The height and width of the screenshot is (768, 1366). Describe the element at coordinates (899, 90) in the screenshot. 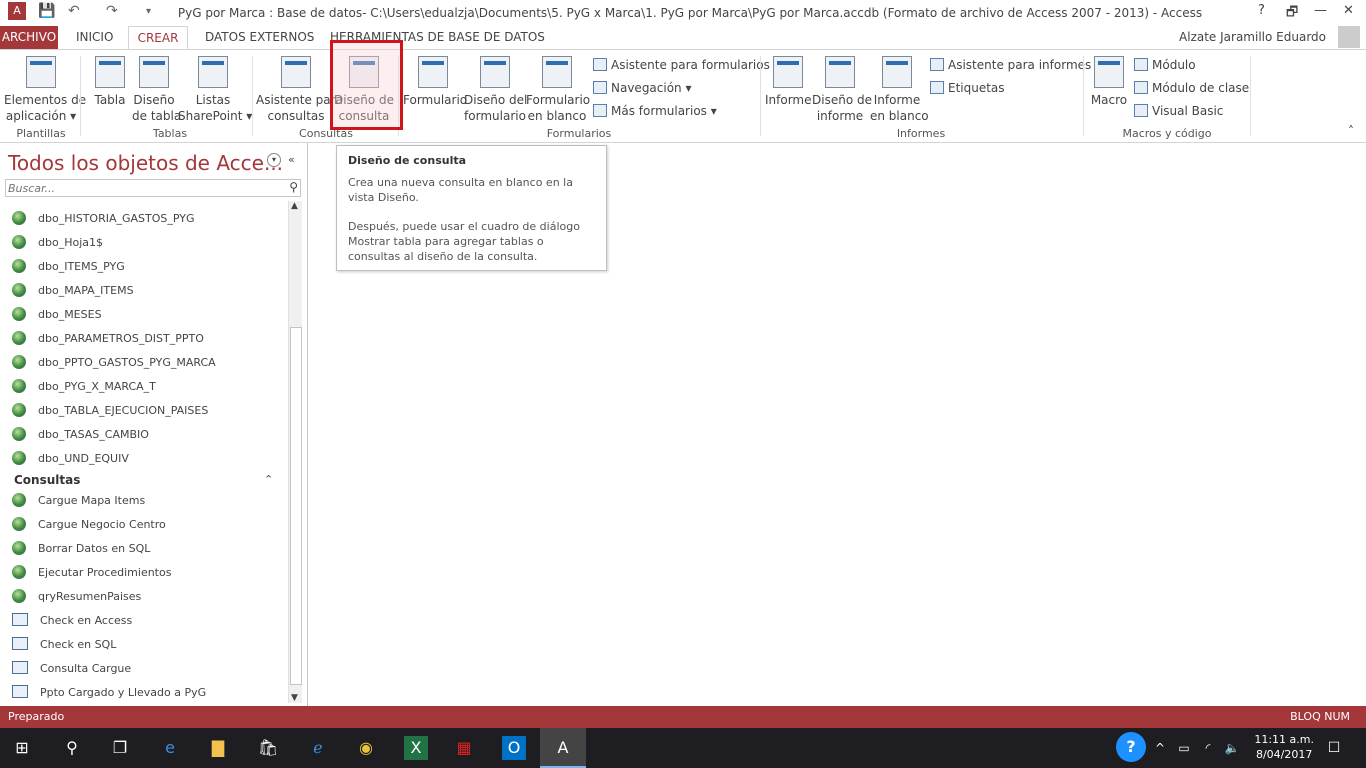

I see `blank-report-button: Informe en blanco` at that location.